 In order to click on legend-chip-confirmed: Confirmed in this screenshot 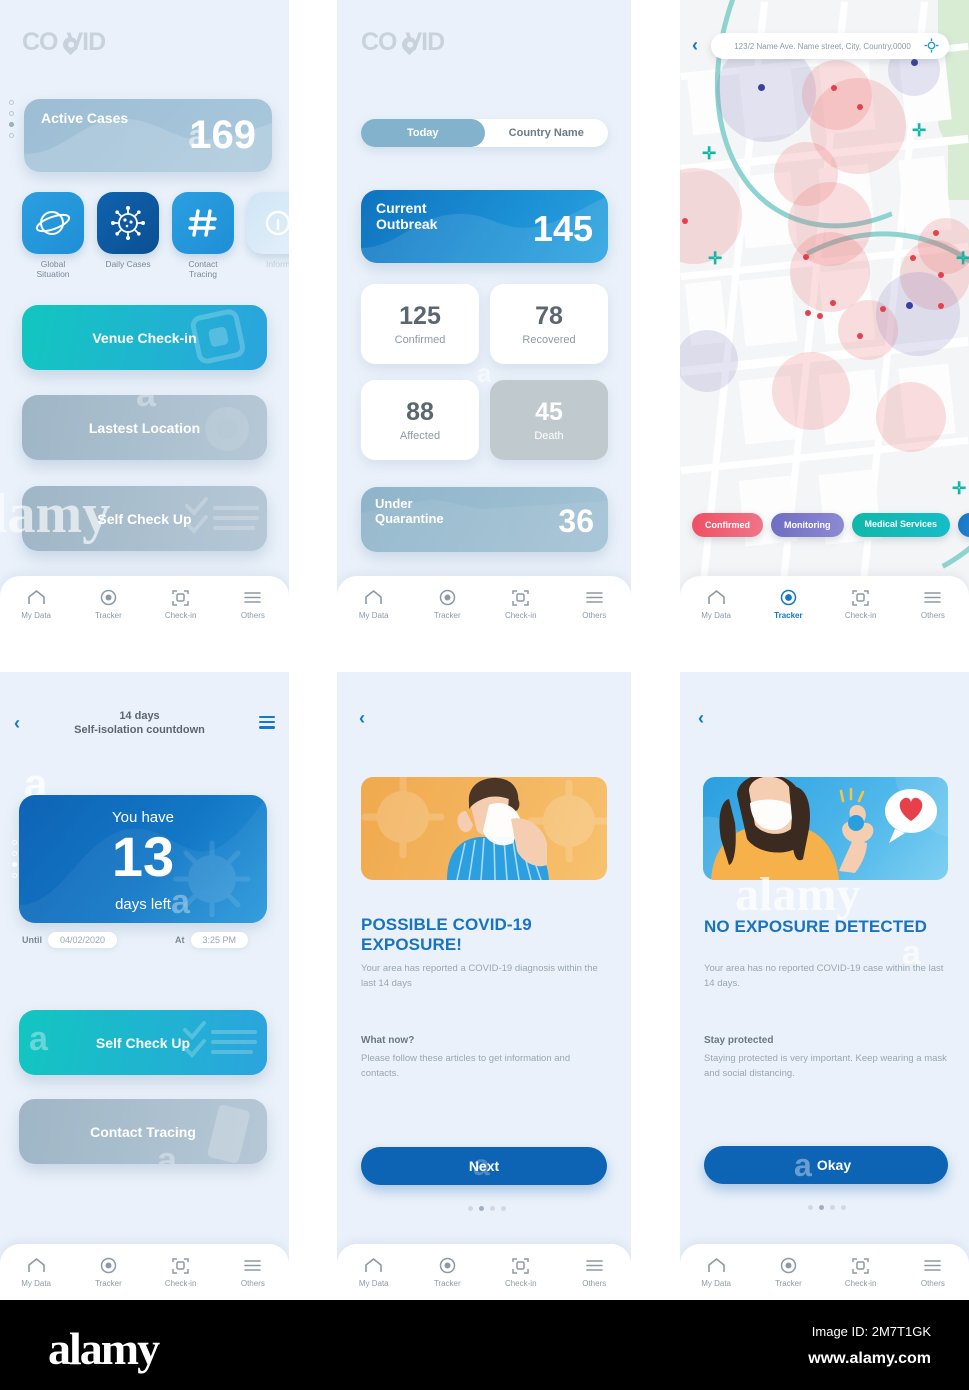, I will do `click(727, 525)`.